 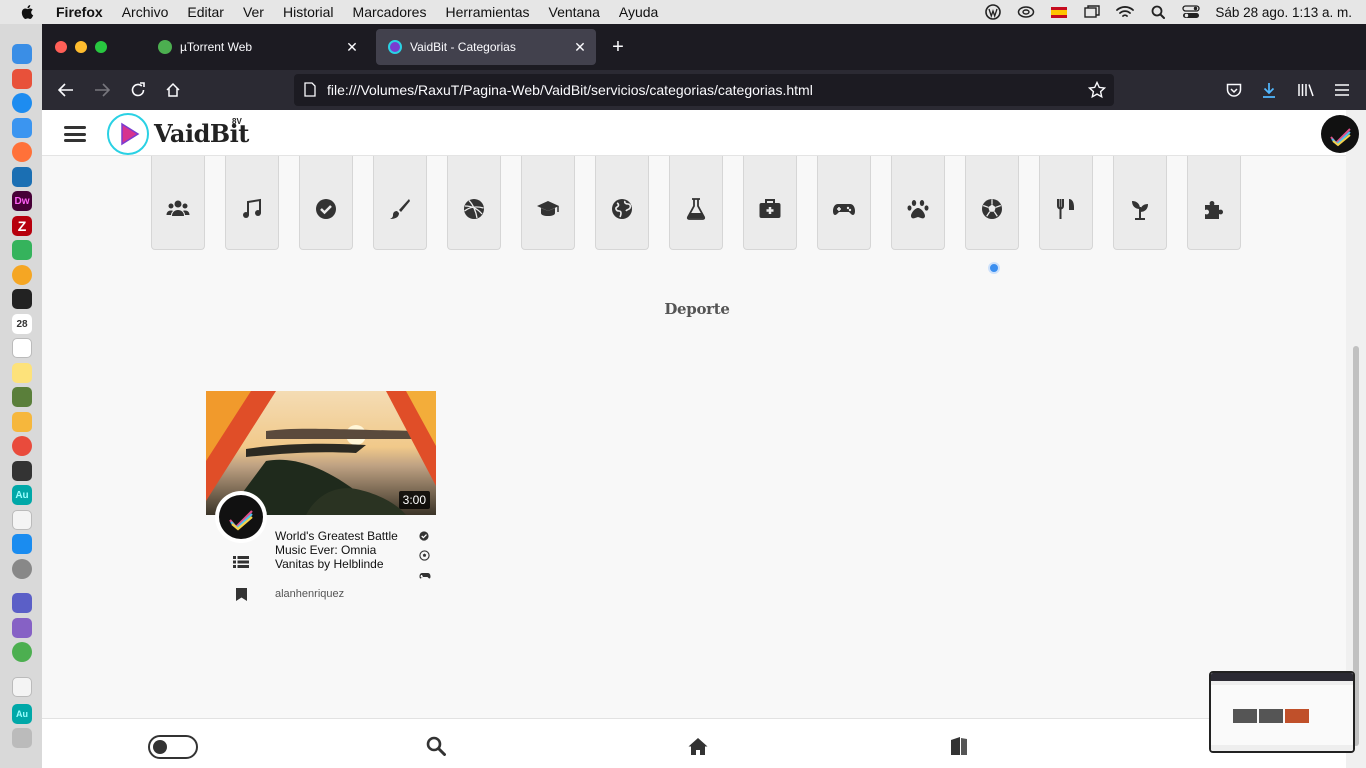 I want to click on reminders-icon, so click(x=22, y=348).